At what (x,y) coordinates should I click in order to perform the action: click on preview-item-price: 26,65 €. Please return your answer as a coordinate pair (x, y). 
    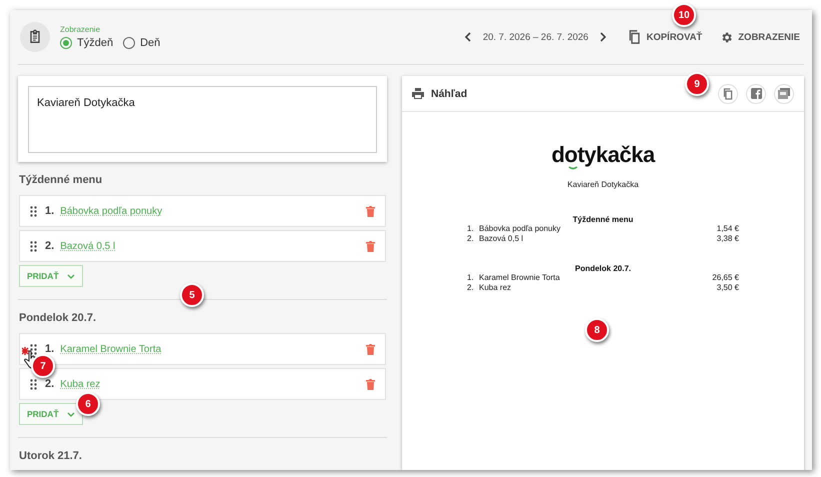
    Looking at the image, I should click on (725, 278).